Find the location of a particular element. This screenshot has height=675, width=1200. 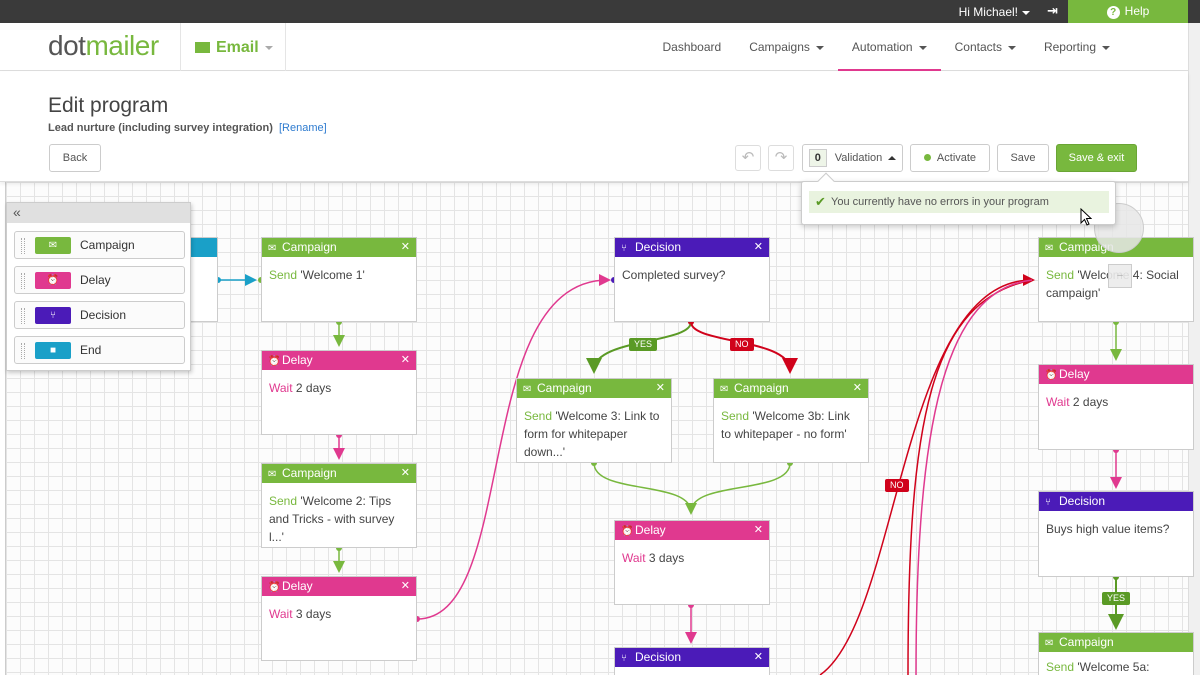

user-menu: Hi Michael! is located at coordinates (994, 12).